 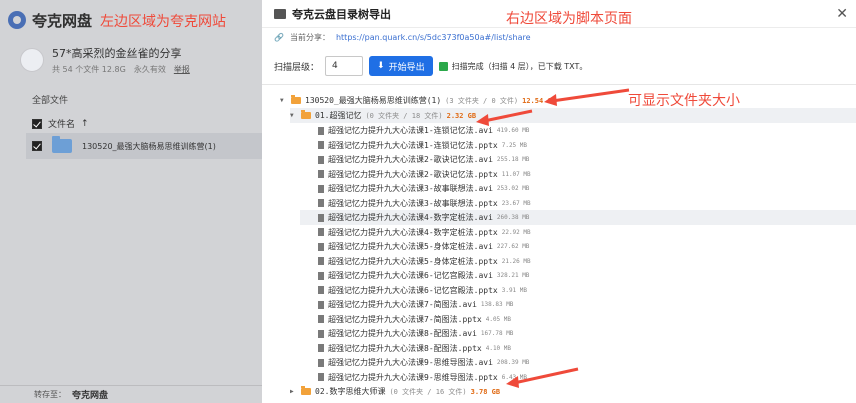 I want to click on tree-file: 超强记忆力提升九大心法课7-简图法.pptx 4.05 MB, so click(x=405, y=319).